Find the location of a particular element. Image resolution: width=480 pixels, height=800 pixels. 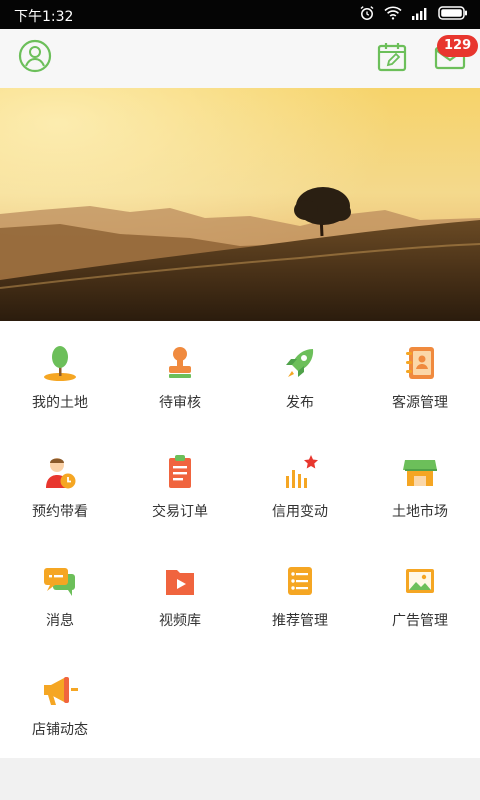

calendar-button is located at coordinates (392, 59).